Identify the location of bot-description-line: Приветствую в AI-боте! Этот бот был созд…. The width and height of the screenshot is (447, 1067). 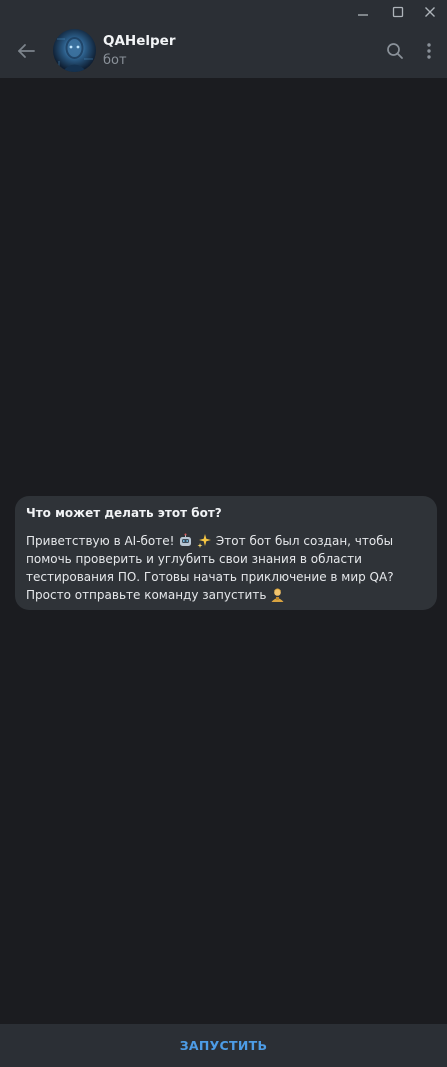
(226, 541).